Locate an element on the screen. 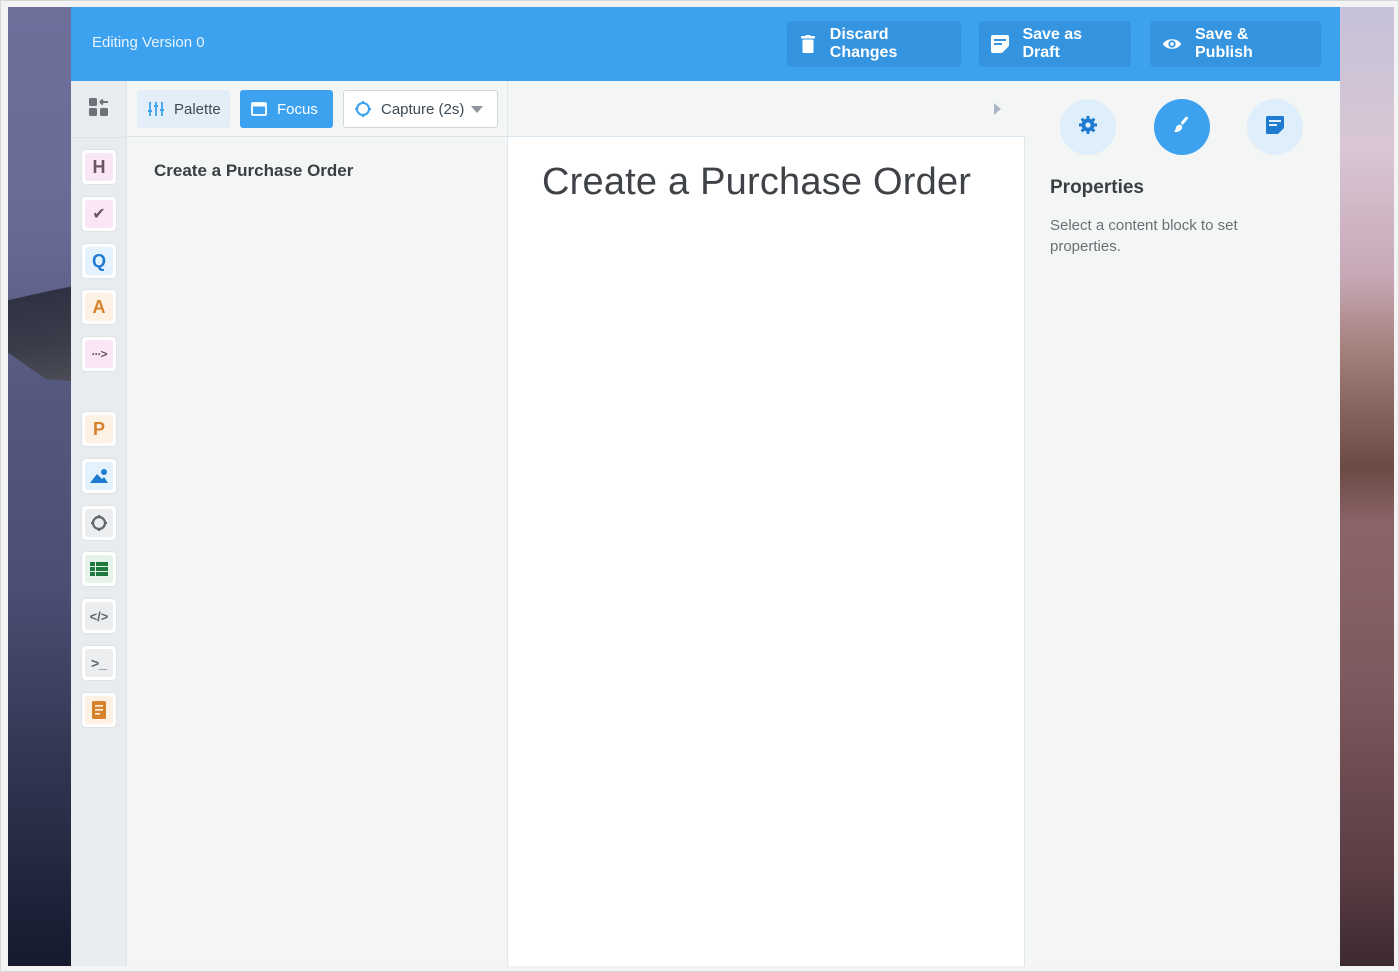  question-icon: Q is located at coordinates (99, 261).